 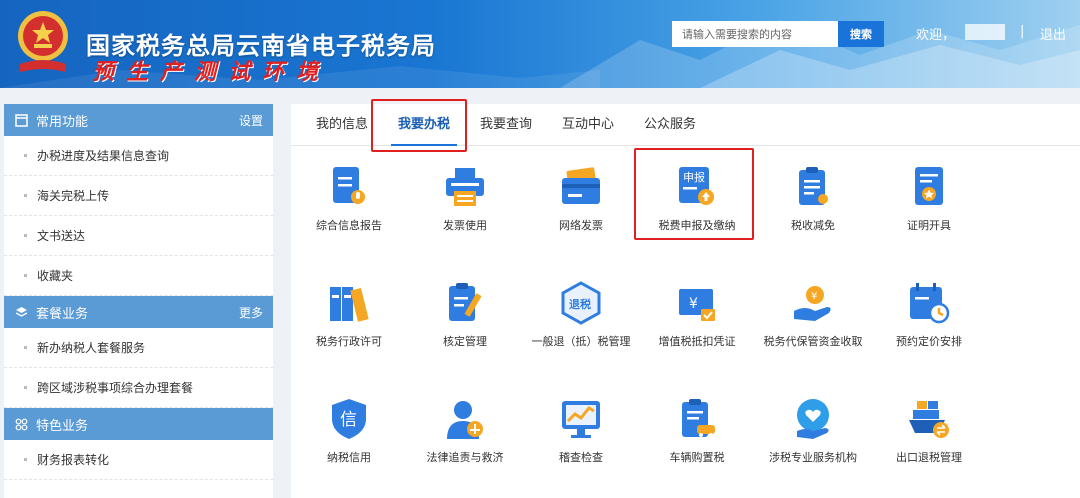 I want to click on yen-icon-text: ¥, so click(x=693, y=304).